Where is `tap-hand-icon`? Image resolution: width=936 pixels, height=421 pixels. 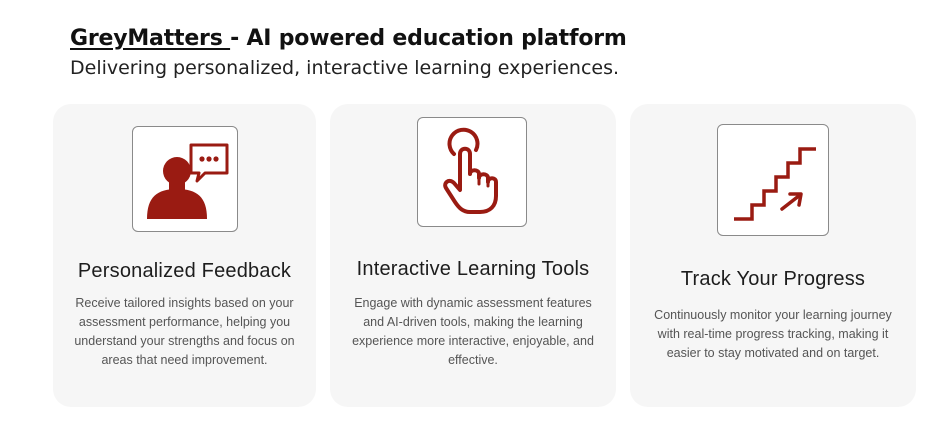
tap-hand-icon is located at coordinates (472, 172).